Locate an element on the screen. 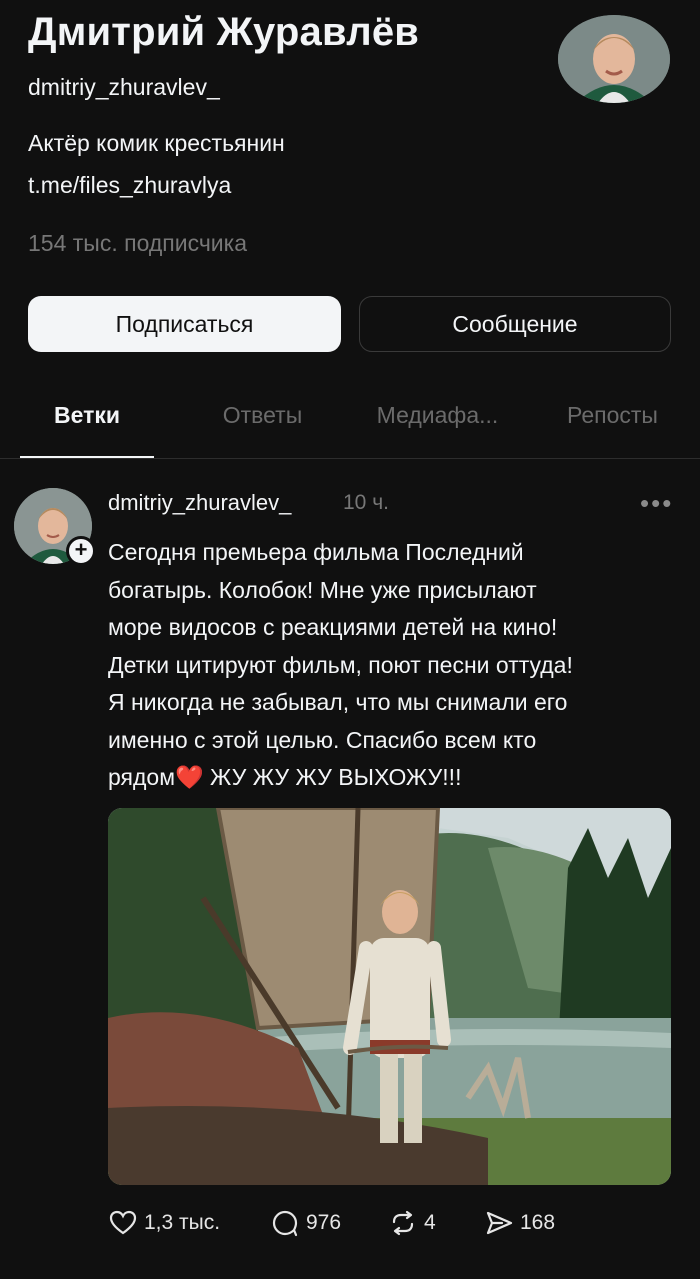  subscribe-button: Подписаться is located at coordinates (184, 324).